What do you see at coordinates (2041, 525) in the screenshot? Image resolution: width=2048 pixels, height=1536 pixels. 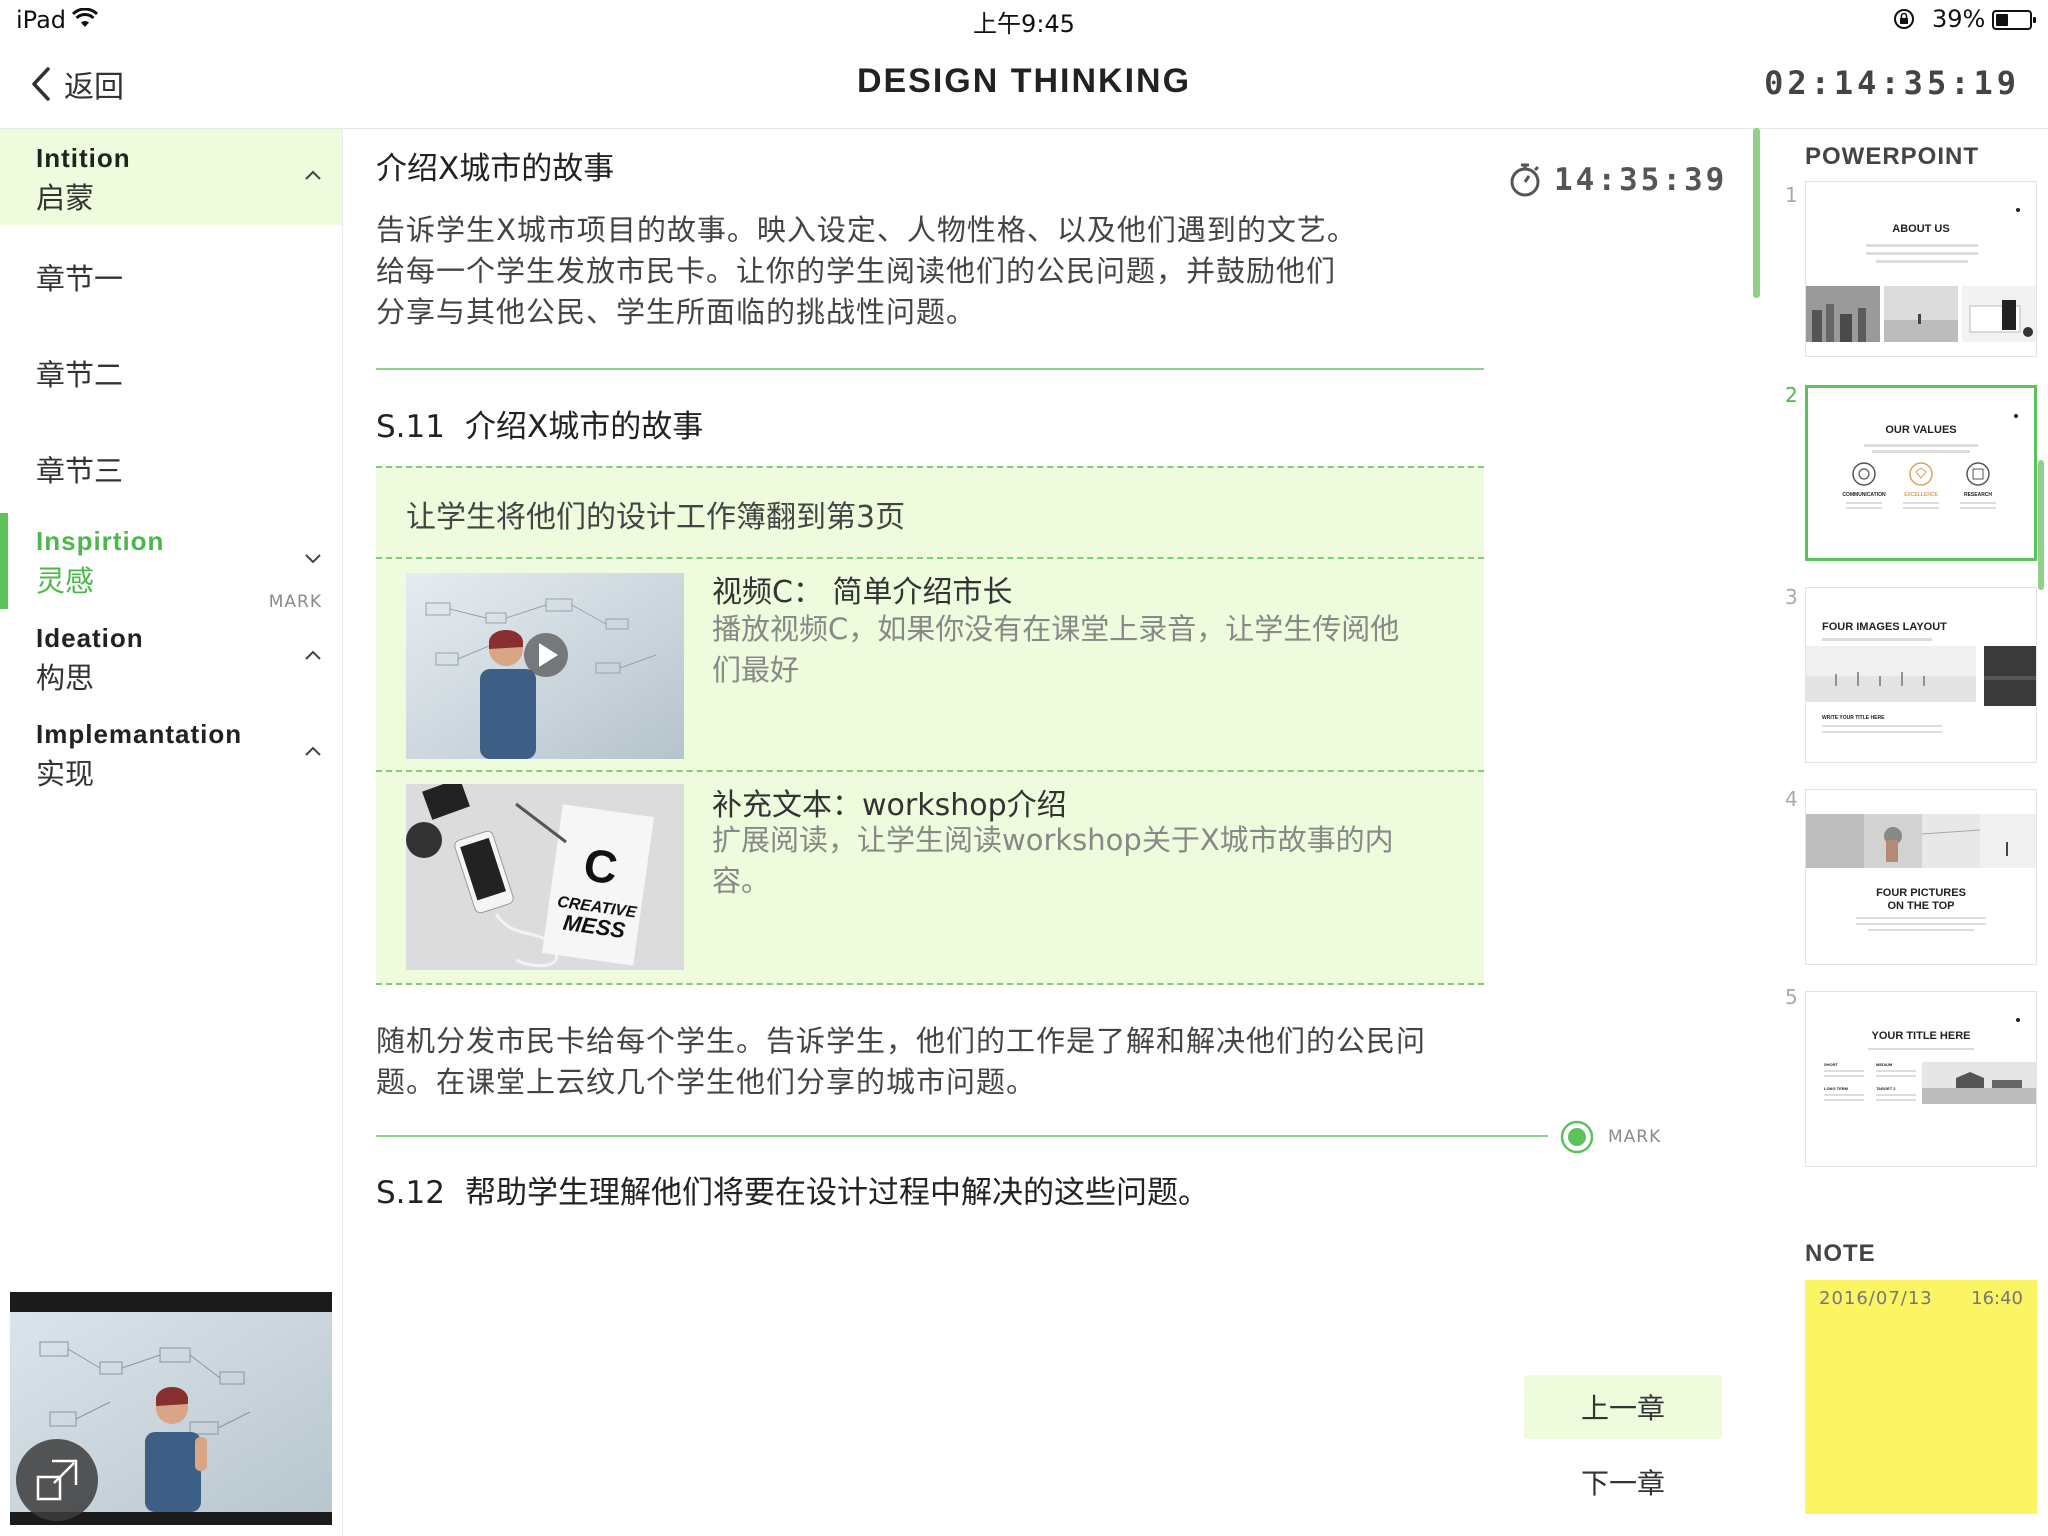 I see `slides-scrollbar` at bounding box center [2041, 525].